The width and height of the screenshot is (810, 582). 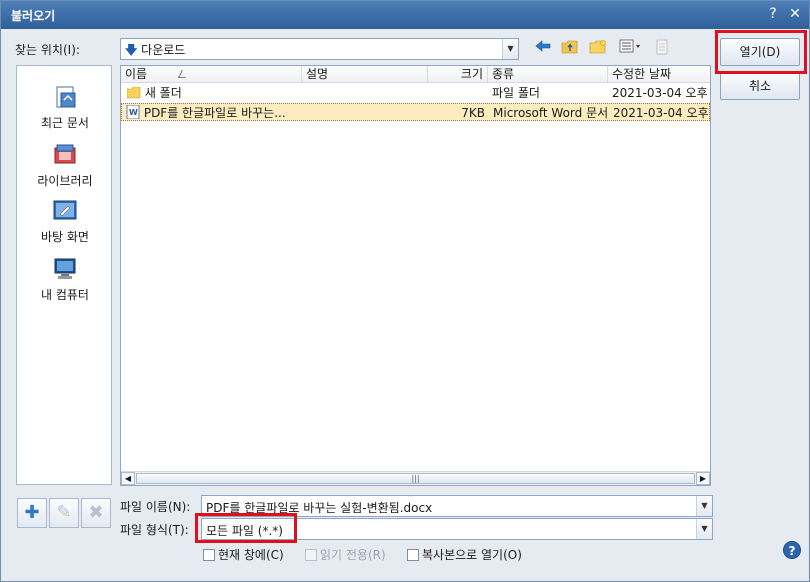 I want to click on place-recent-documents: 최근 문서, so click(x=65, y=107).